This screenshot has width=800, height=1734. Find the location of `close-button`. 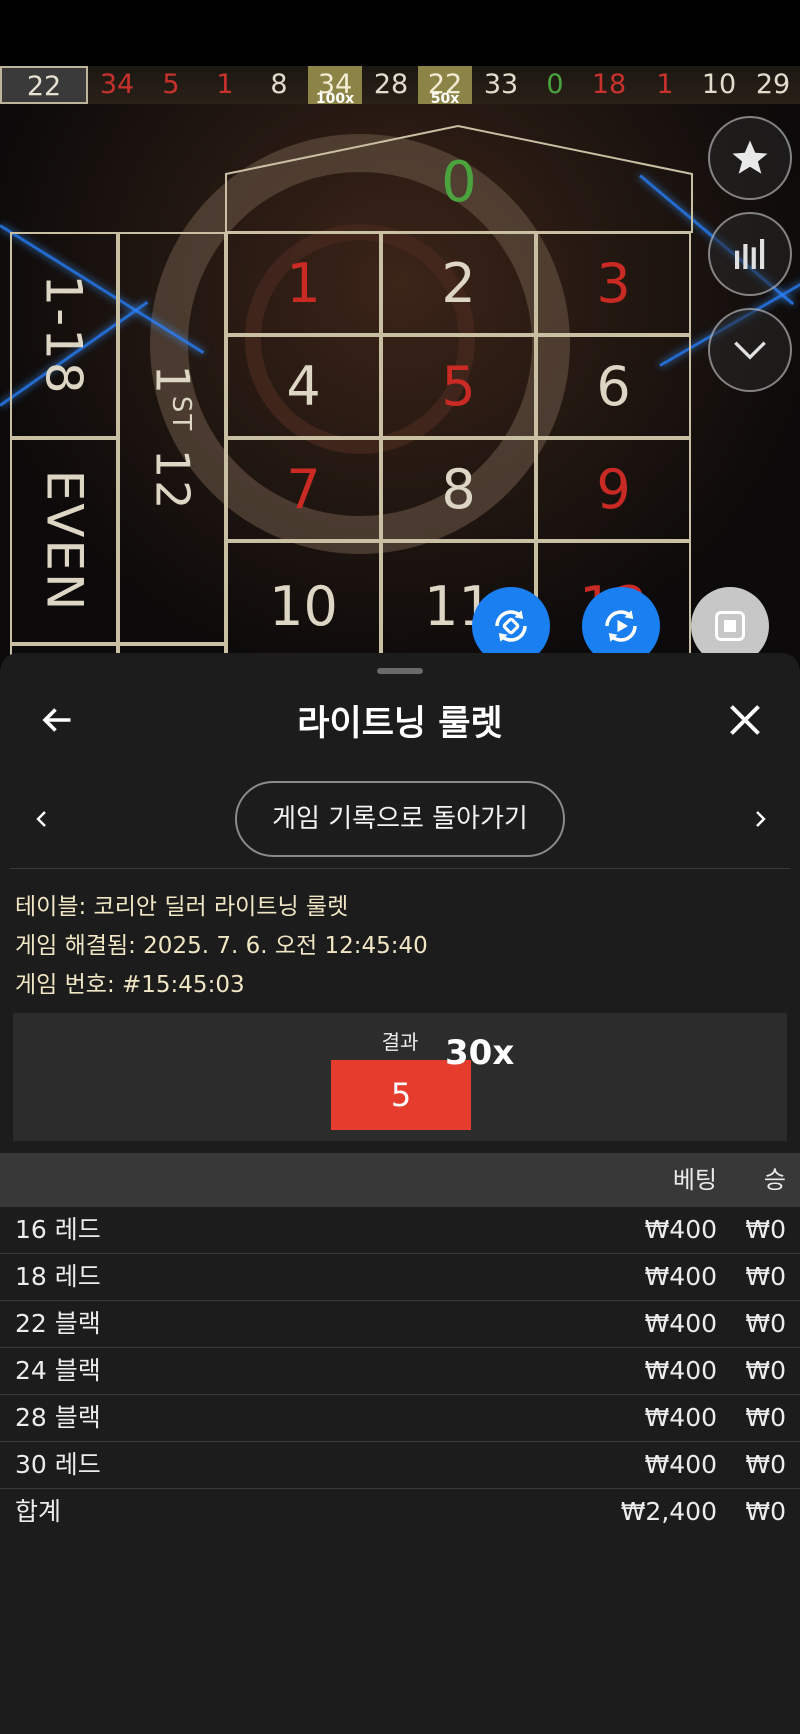

close-button is located at coordinates (745, 720).